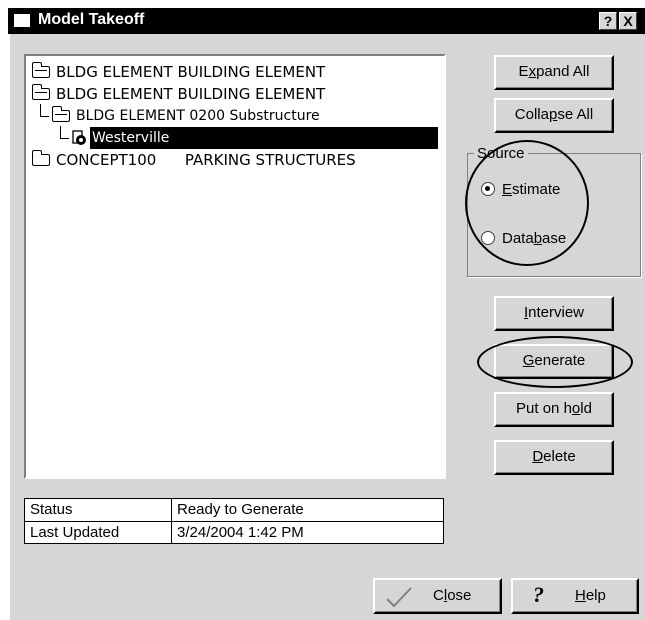 The width and height of the screenshot is (645, 620). Describe the element at coordinates (531, 189) in the screenshot. I see `estimate-radio-label: Estimate` at that location.